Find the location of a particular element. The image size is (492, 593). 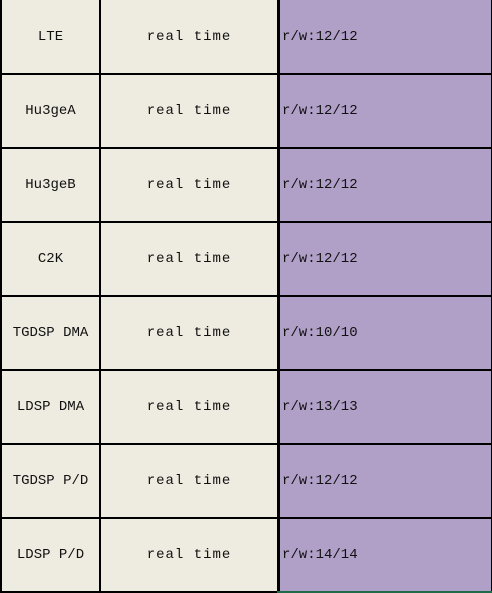

rw-cell: r/w:10/10 is located at coordinates (385, 333).